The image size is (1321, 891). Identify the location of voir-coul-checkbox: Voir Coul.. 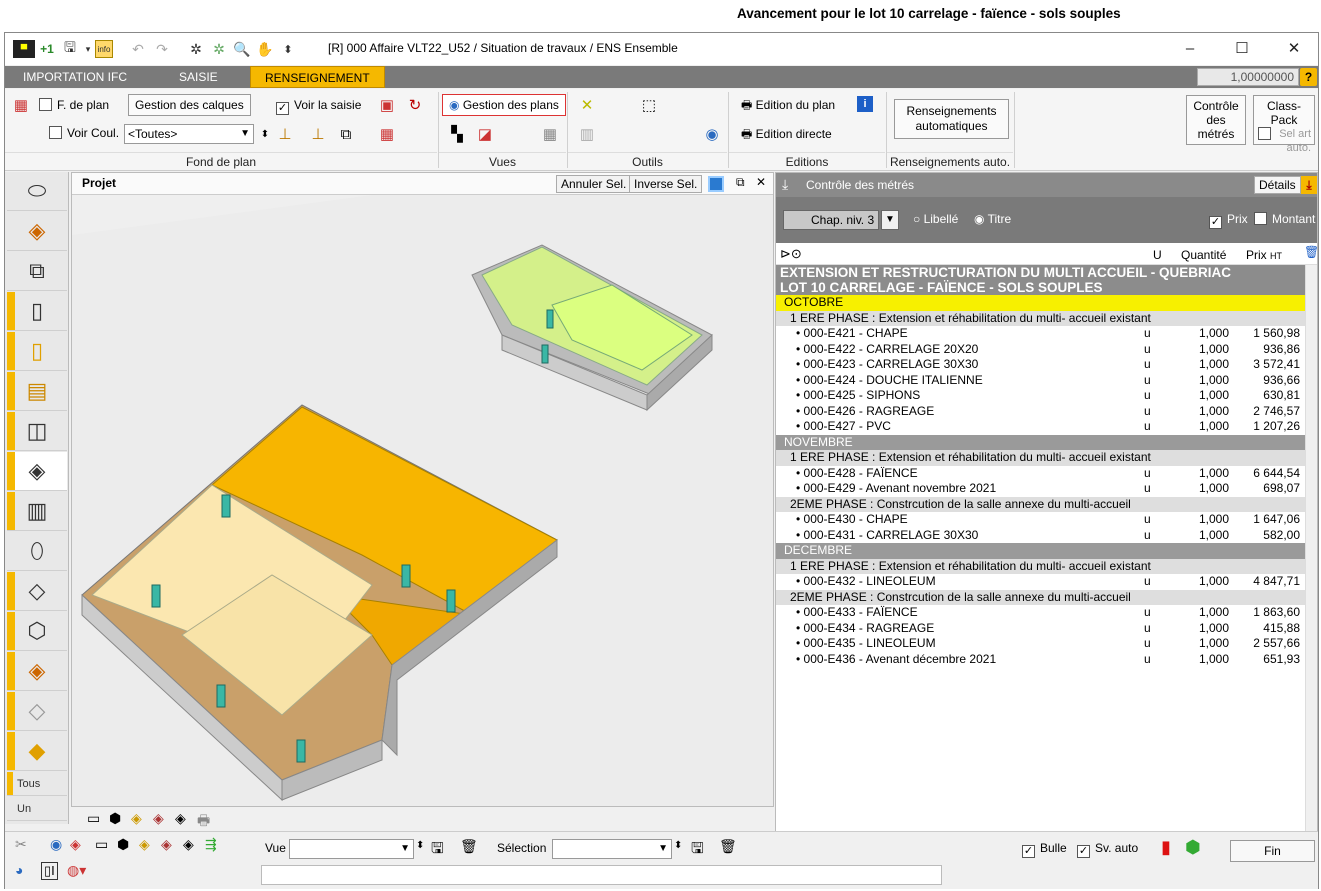
(84, 134).